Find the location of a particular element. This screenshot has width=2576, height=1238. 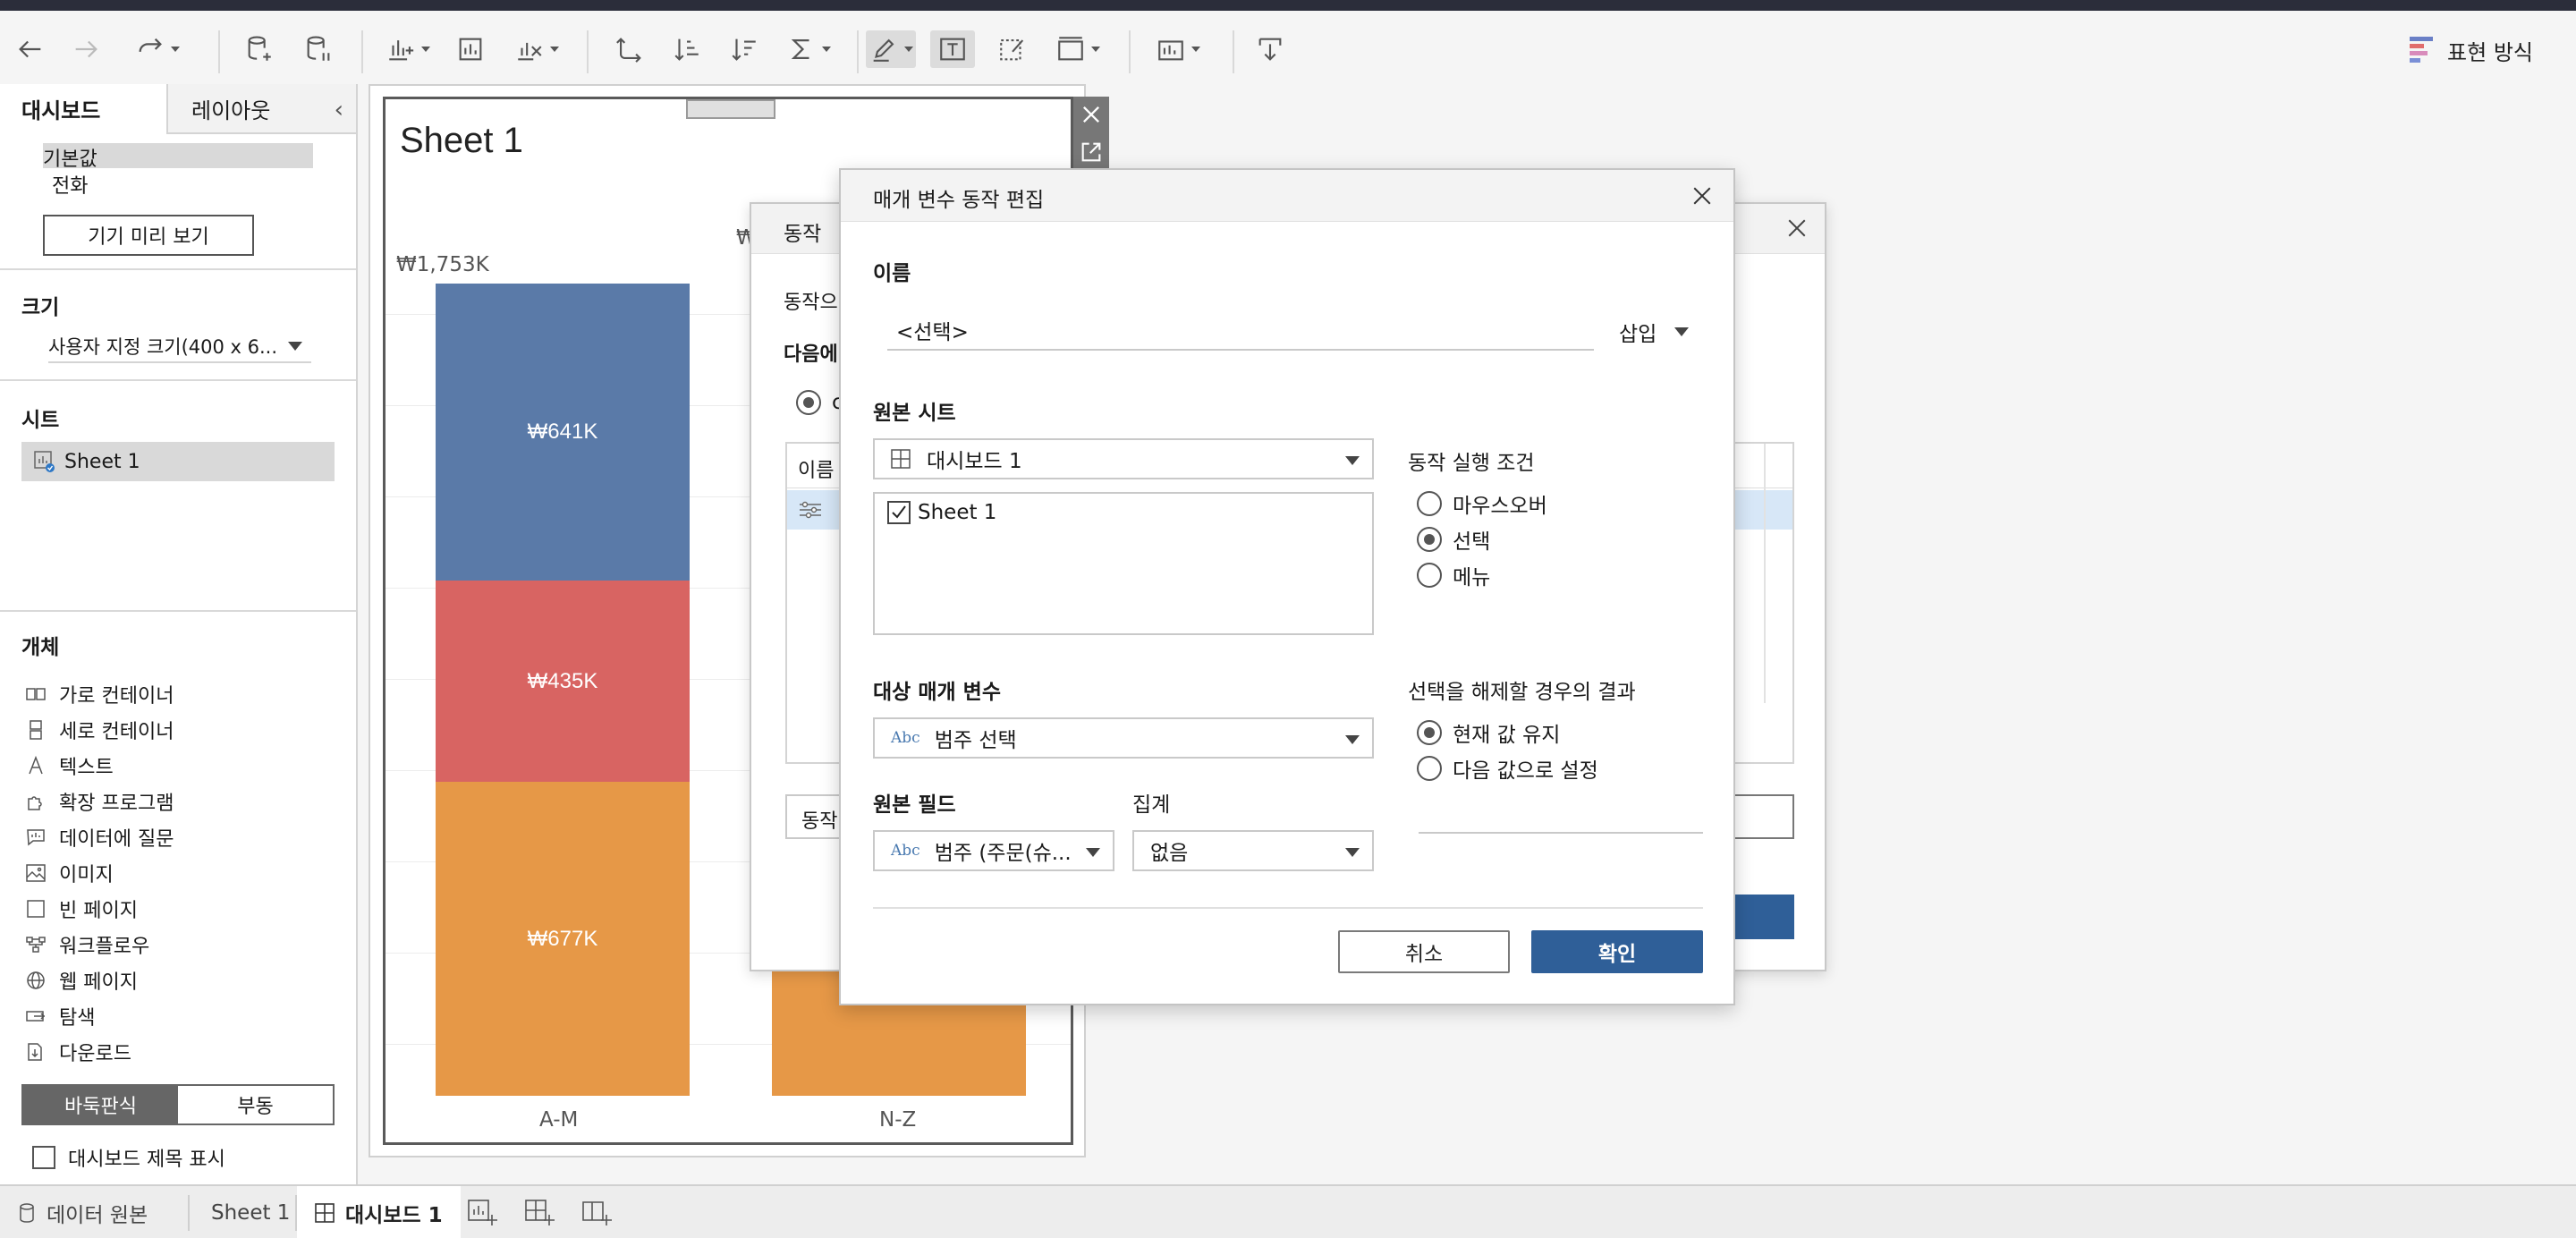

fit-icon is located at coordinates (1078, 49).